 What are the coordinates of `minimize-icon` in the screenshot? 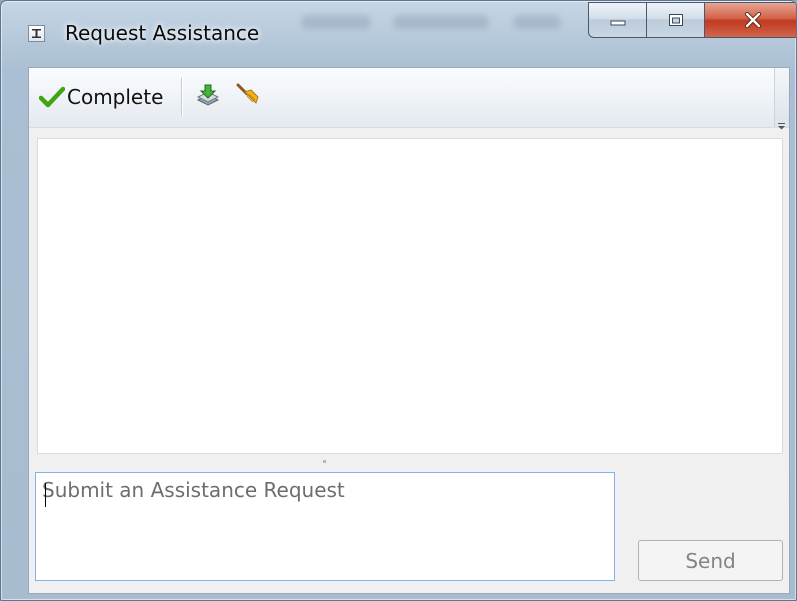 It's located at (617, 23).